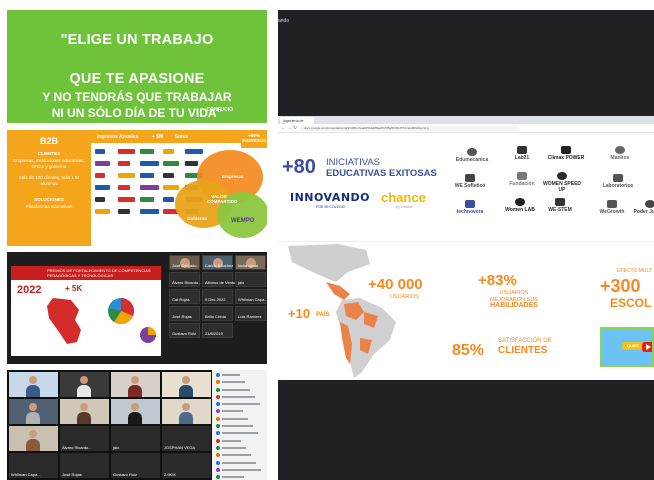 The height and width of the screenshot is (480, 654). What do you see at coordinates (118, 137) in the screenshot?
I see `b2b-revenue-label: Ingresos Anuales` at bounding box center [118, 137].